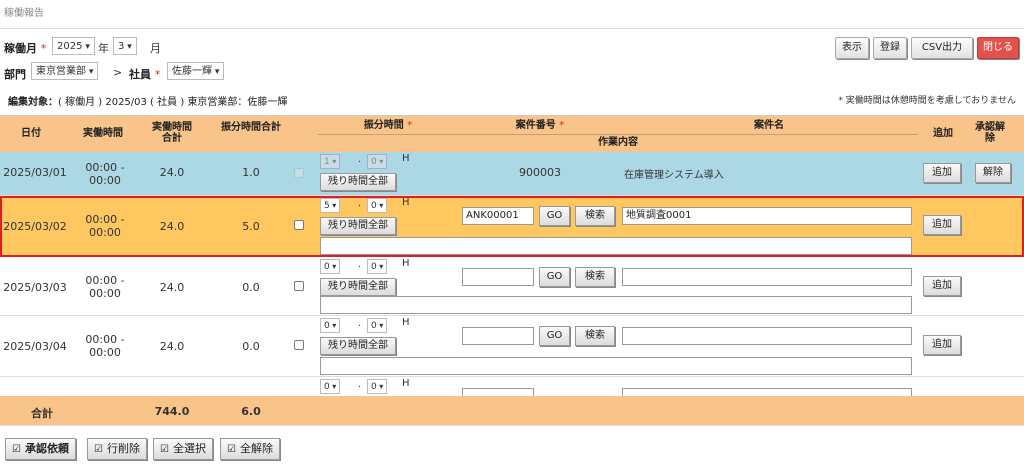  I want to click on totals-label: 合計, so click(42, 413).